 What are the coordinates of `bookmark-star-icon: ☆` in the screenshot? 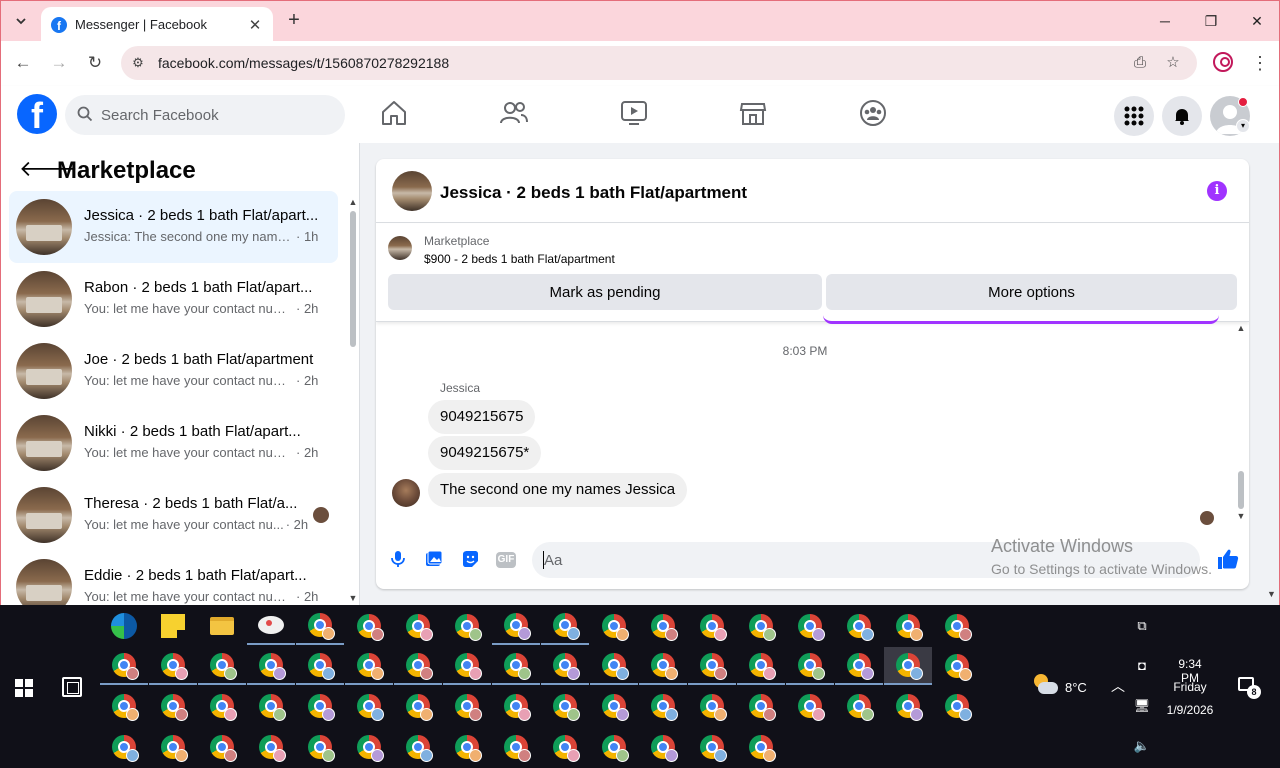 It's located at (1173, 63).